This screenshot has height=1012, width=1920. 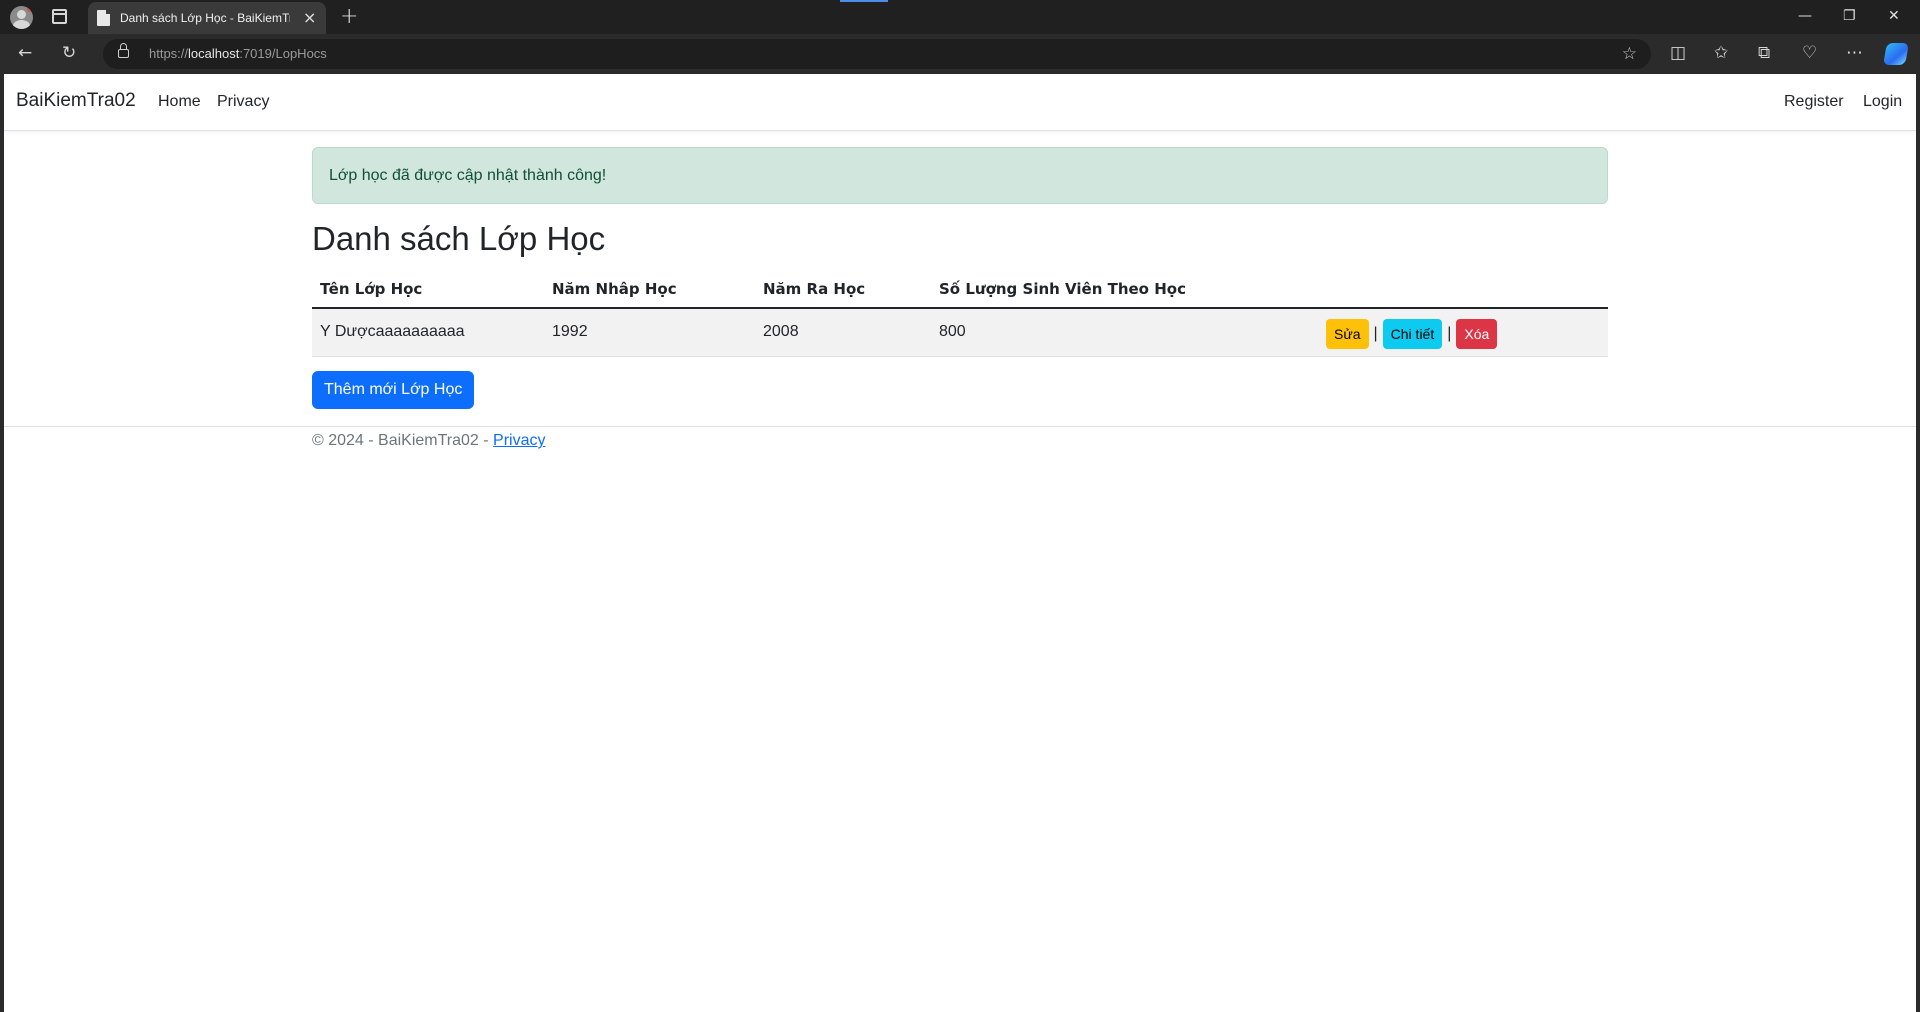 What do you see at coordinates (1814, 102) in the screenshot?
I see `nav-link-register: Register` at bounding box center [1814, 102].